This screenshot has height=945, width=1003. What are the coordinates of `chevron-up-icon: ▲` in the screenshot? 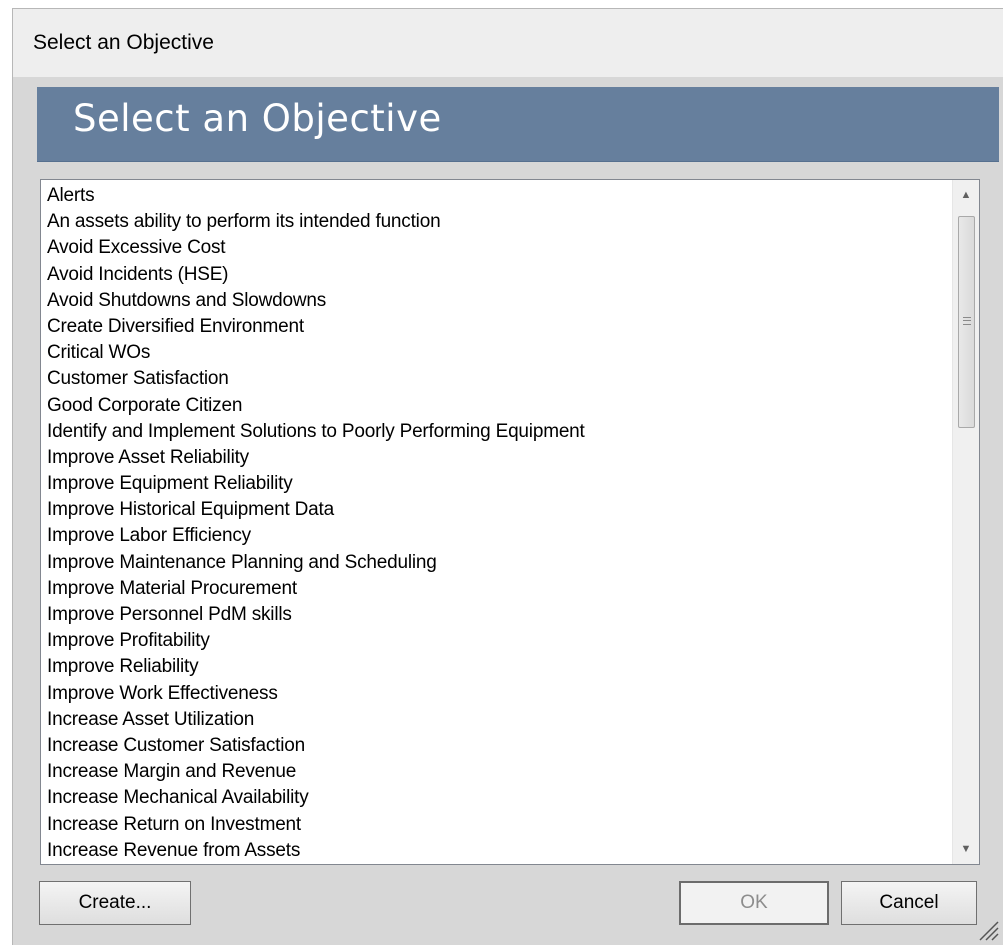 It's located at (966, 195).